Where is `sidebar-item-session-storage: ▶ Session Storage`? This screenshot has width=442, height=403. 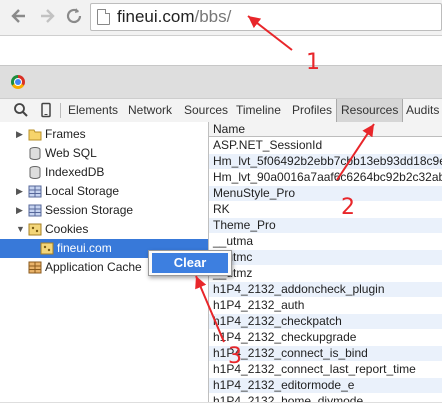 sidebar-item-session-storage: ▶ Session Storage is located at coordinates (104, 210).